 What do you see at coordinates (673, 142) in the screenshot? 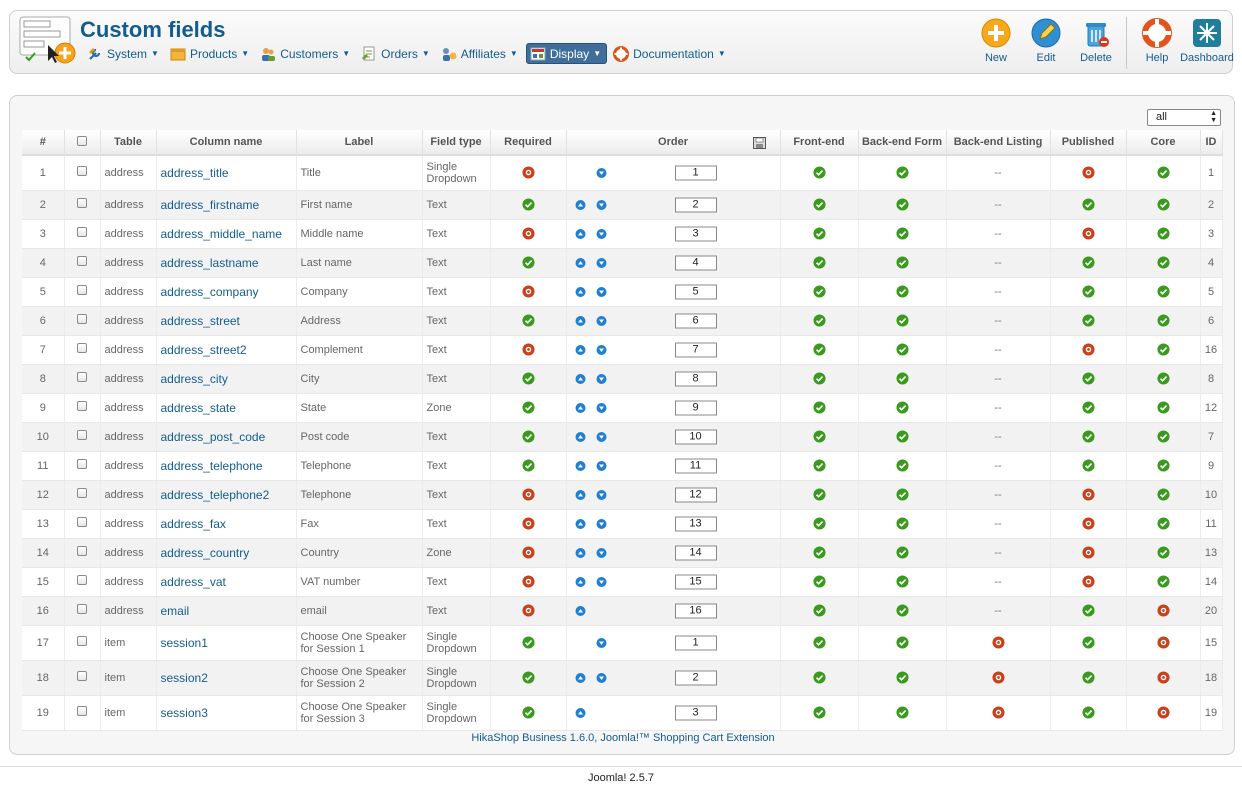
I see `header-label: Order` at bounding box center [673, 142].